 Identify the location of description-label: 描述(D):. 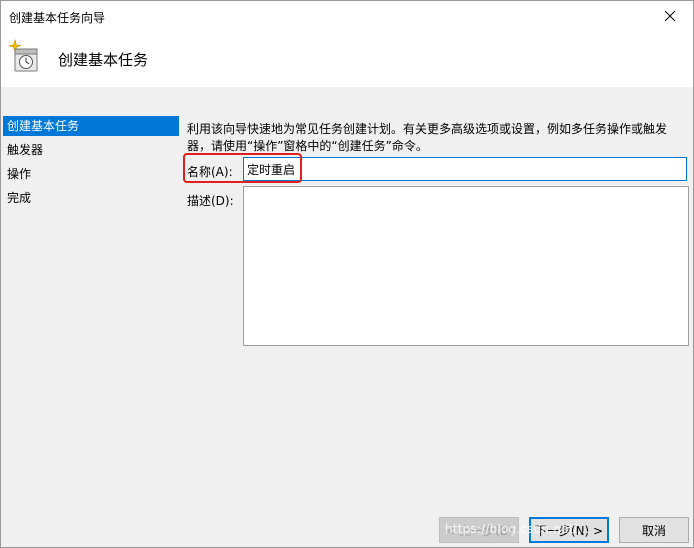
(210, 201).